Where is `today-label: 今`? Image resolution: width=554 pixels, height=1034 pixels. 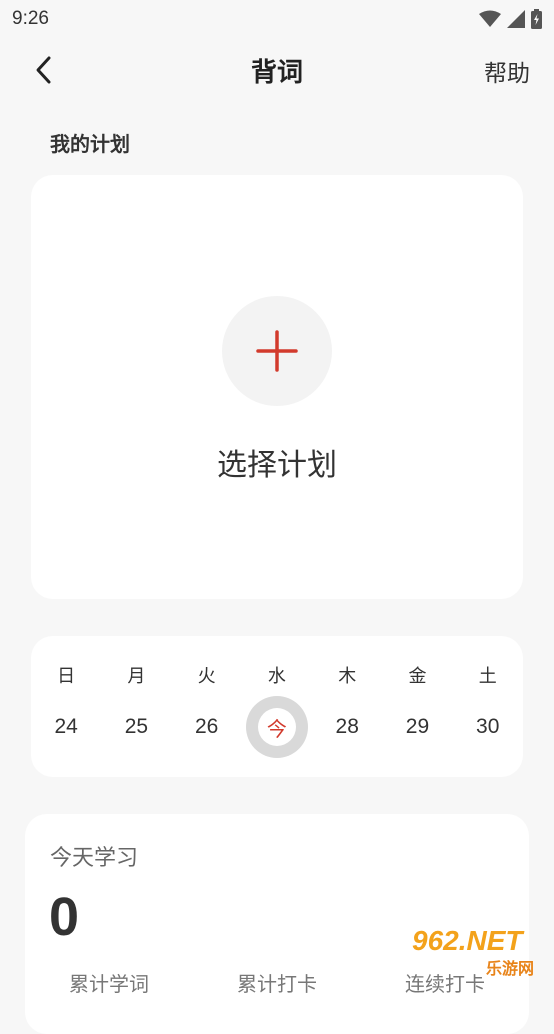
today-label: 今 is located at coordinates (276, 727).